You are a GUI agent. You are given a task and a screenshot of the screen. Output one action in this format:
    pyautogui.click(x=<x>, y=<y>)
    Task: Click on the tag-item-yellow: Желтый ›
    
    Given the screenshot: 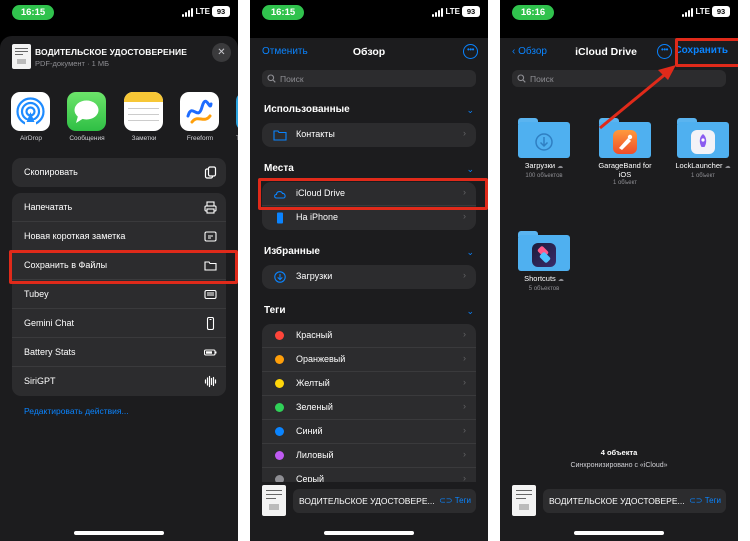 What is the action you would take?
    pyautogui.click(x=369, y=384)
    